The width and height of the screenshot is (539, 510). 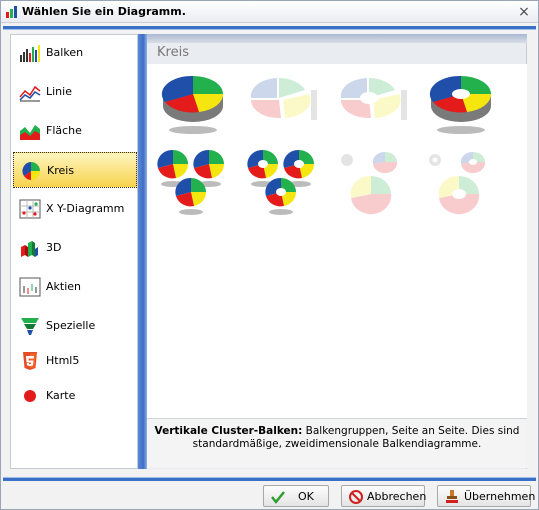 I want to click on thumb-pie-3d, so click(x=194, y=103).